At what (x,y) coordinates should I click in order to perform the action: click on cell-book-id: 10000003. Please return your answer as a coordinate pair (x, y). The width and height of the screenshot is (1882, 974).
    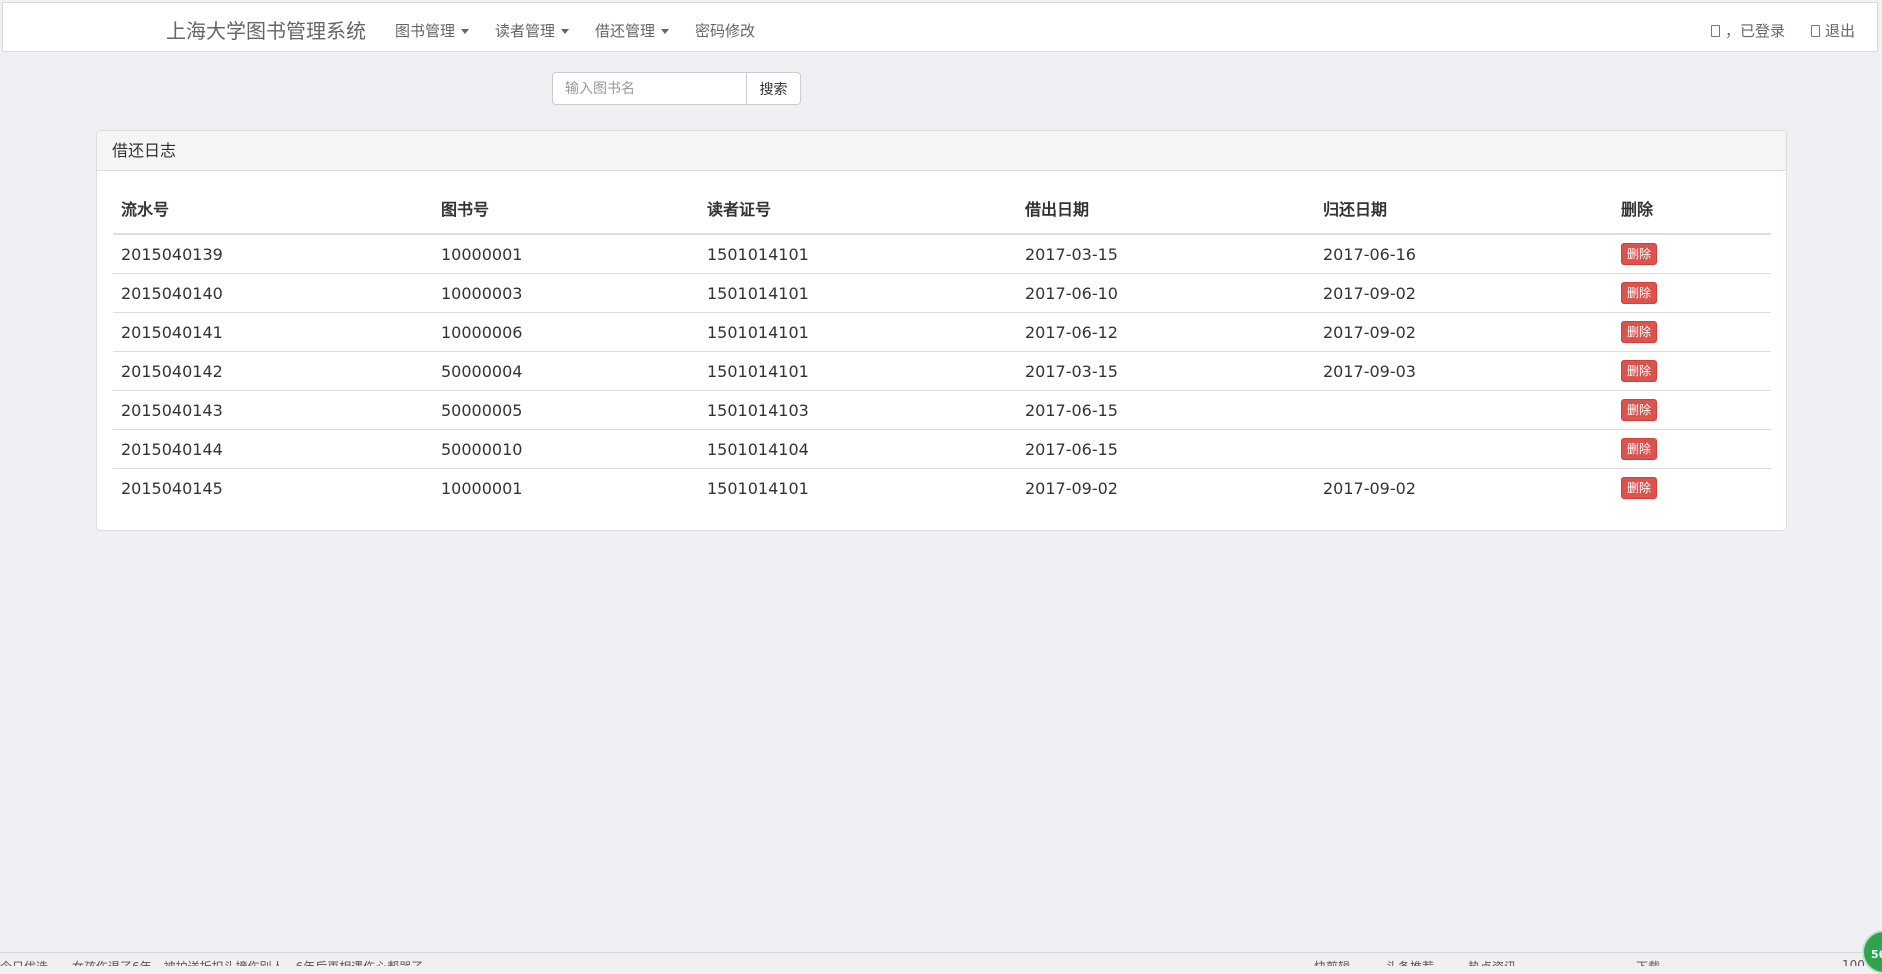
    Looking at the image, I should click on (566, 293).